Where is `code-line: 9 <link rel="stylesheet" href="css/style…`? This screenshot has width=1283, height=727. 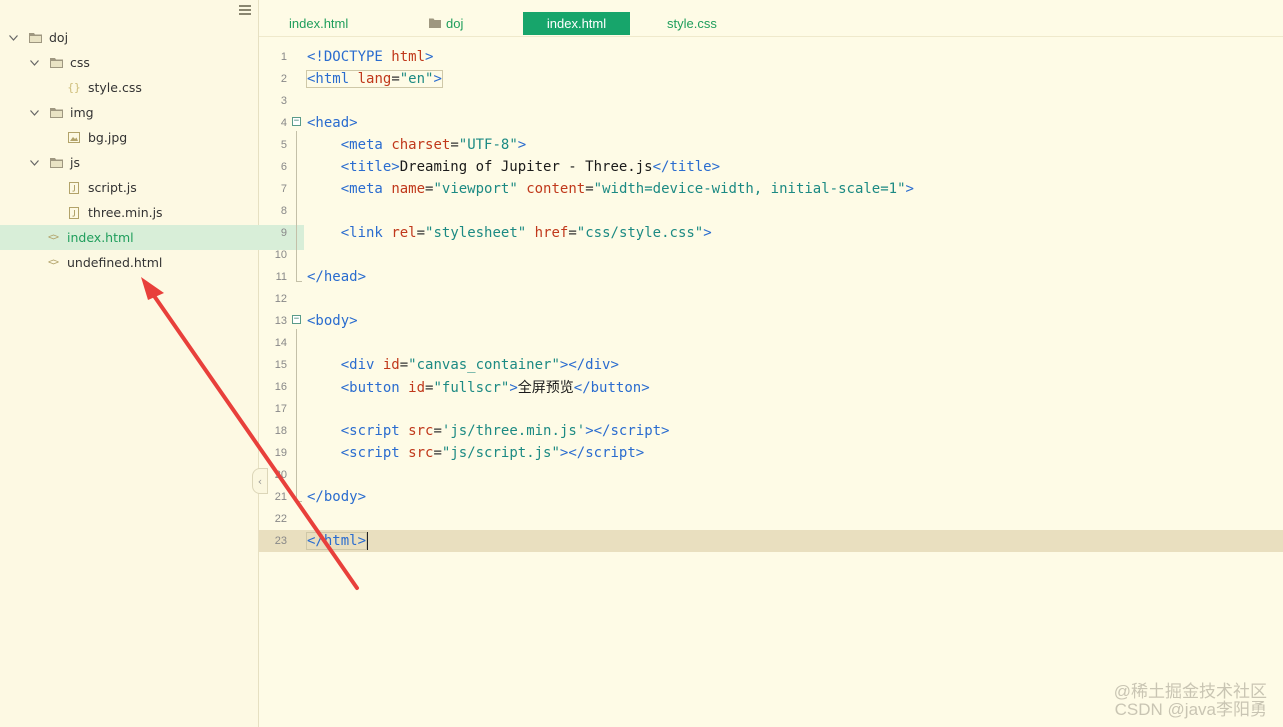 code-line: 9 <link rel="stylesheet" href="css/style… is located at coordinates (496, 233).